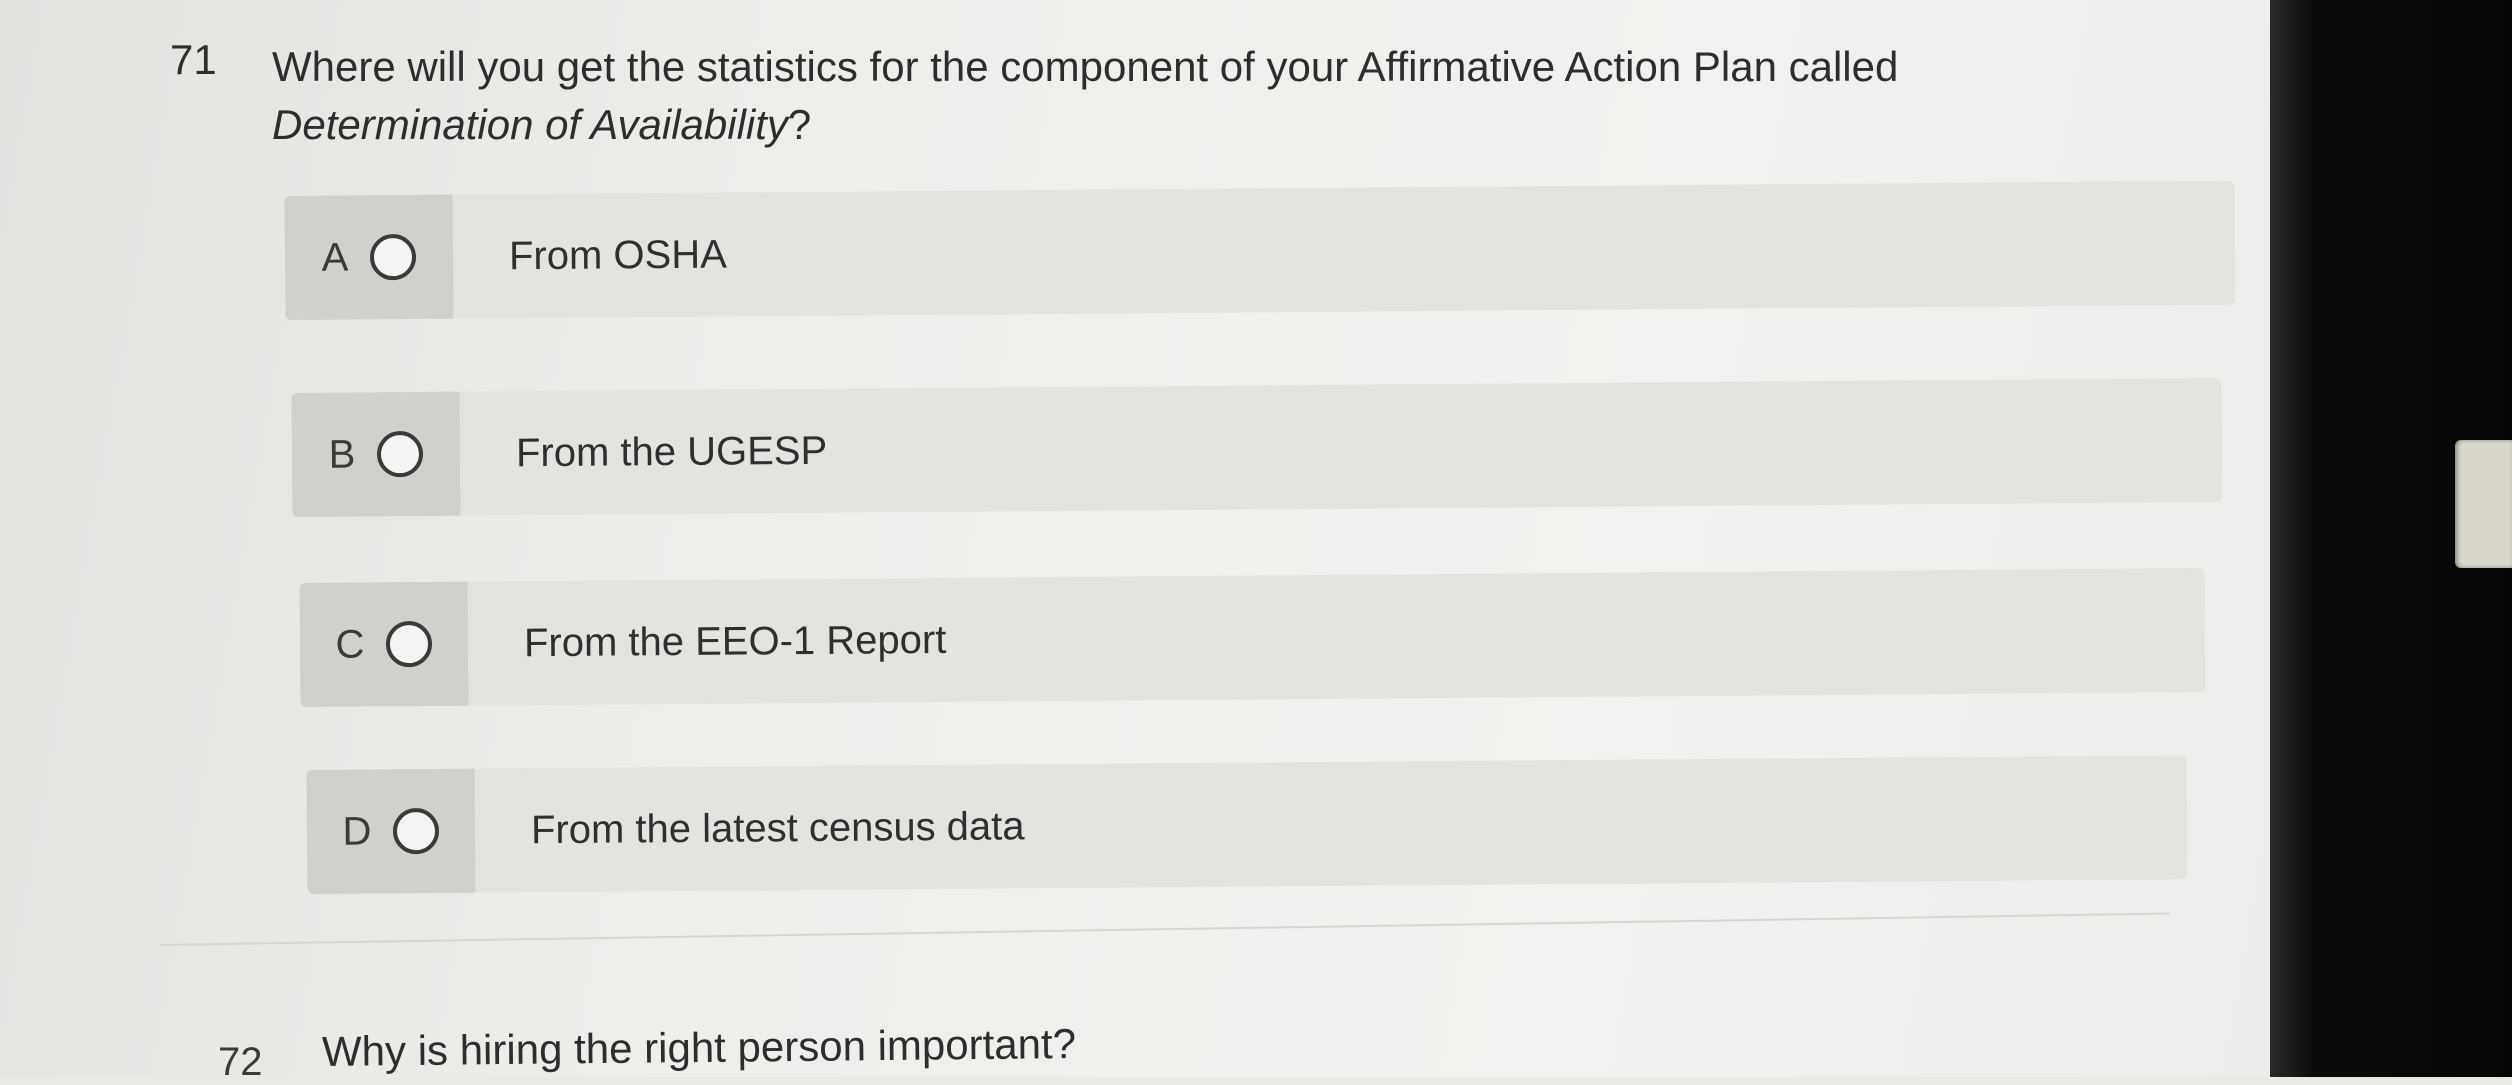 Image resolution: width=2512 pixels, height=1085 pixels. Describe the element at coordinates (2483, 504) in the screenshot. I see `bezel-edge` at that location.